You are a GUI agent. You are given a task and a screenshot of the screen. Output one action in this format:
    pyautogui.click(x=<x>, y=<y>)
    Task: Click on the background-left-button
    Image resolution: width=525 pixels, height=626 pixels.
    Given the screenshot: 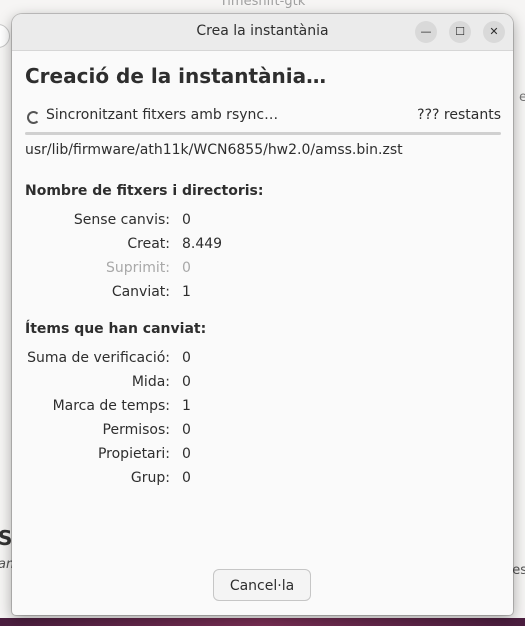 What is the action you would take?
    pyautogui.click(x=5, y=36)
    